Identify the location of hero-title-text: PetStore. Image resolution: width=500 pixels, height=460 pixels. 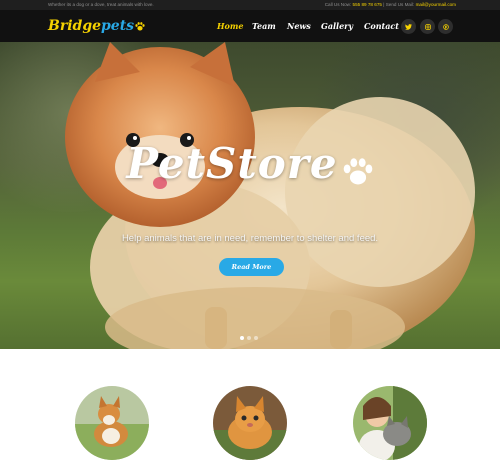
(232, 163).